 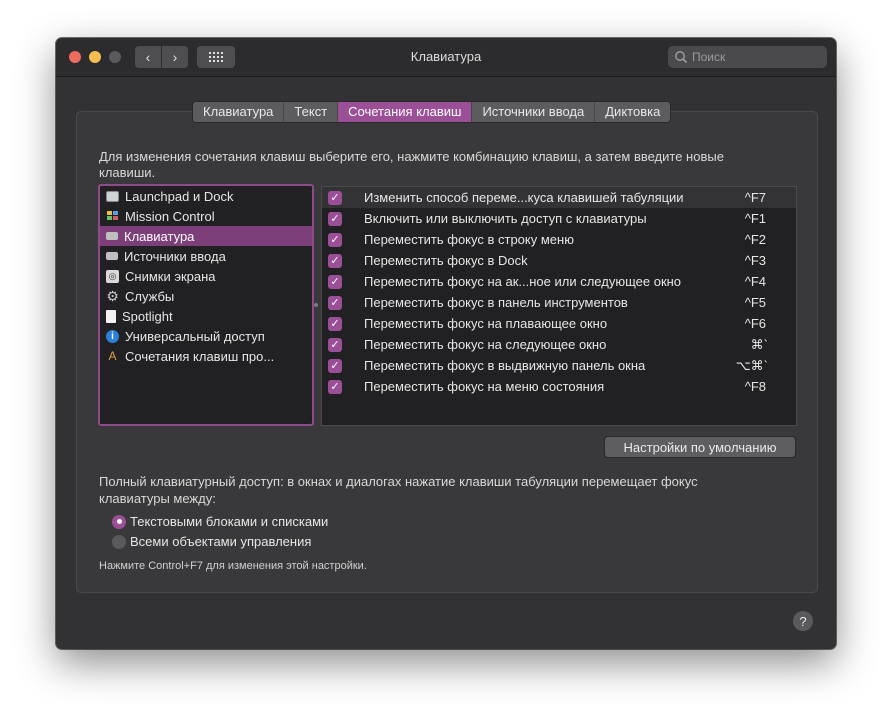 What do you see at coordinates (751, 365) in the screenshot?
I see `shortcut-key: ⌥⌘`` at bounding box center [751, 365].